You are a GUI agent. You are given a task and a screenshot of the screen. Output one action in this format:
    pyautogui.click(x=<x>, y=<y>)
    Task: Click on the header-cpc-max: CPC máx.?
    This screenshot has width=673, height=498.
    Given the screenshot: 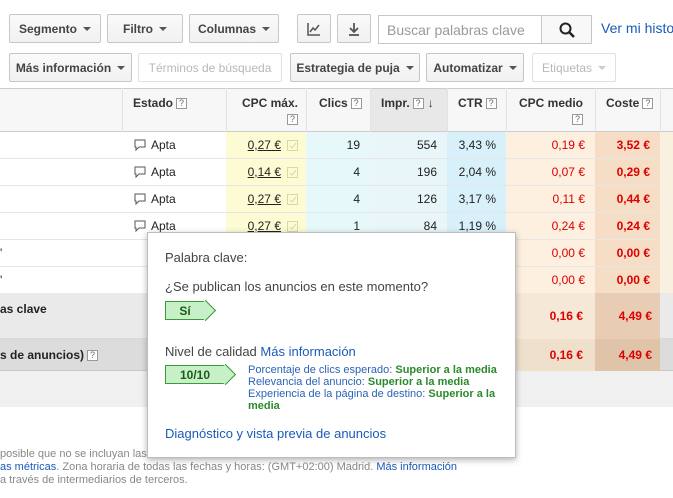 What is the action you would take?
    pyautogui.click(x=266, y=110)
    